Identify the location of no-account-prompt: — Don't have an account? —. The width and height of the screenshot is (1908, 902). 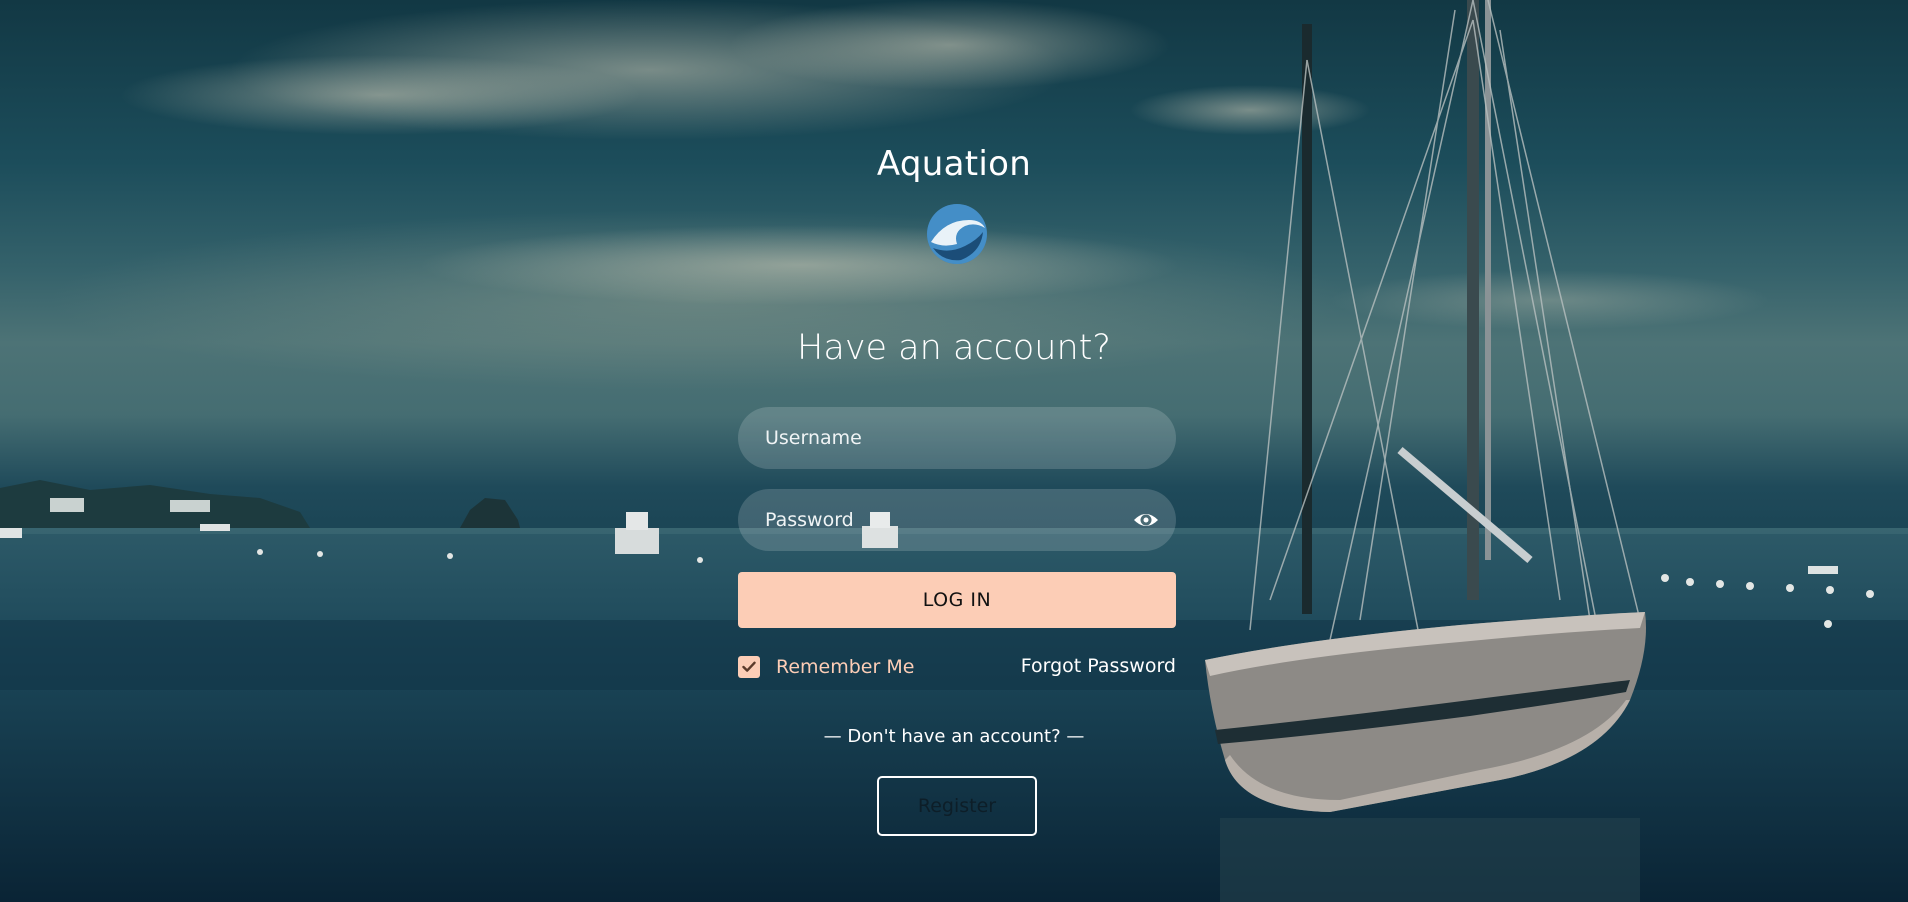
(954, 736).